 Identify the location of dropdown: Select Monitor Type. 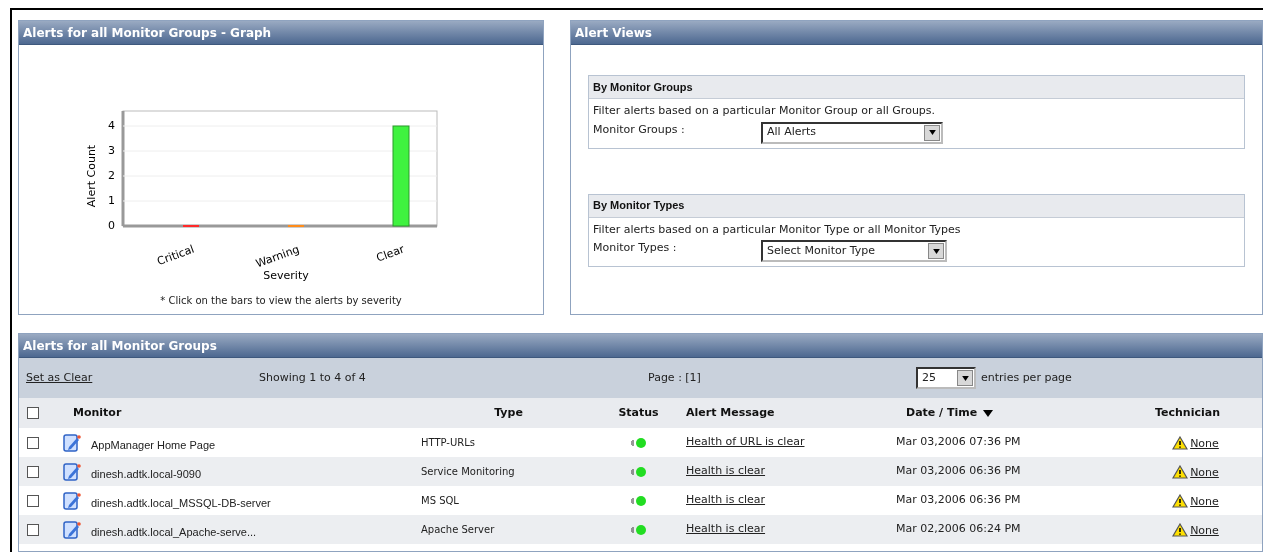
(854, 251).